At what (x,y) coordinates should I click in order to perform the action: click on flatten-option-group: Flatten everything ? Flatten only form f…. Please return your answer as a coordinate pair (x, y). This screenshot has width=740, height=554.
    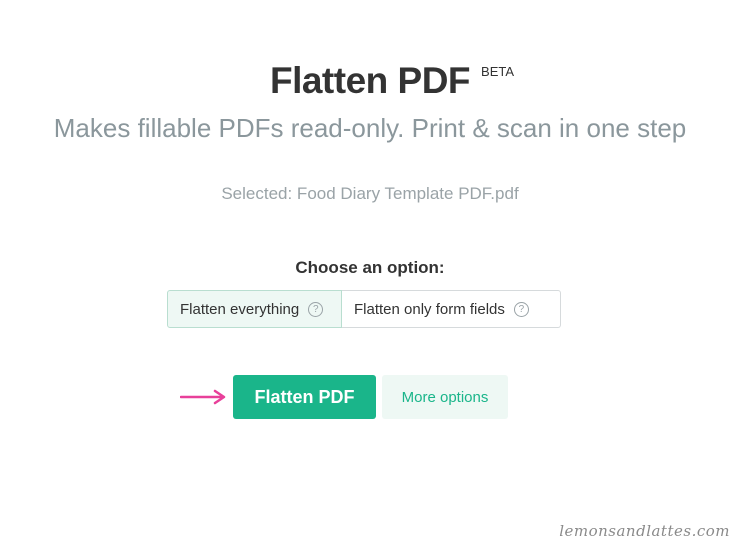
    Looking at the image, I should click on (364, 309).